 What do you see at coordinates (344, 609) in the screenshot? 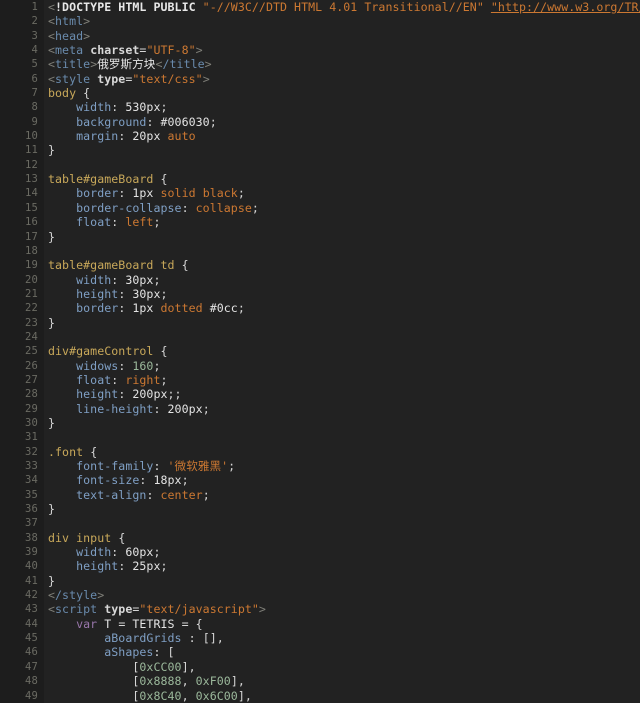
I see `code-line-43: <script type="text/javascript">` at bounding box center [344, 609].